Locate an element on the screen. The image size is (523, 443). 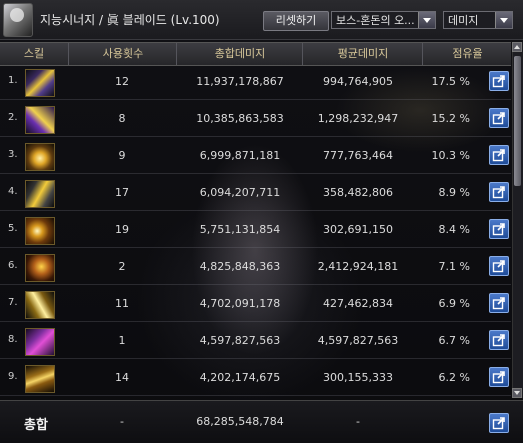
total-damage-cell: 4,702,091,178 is located at coordinates (240, 303).